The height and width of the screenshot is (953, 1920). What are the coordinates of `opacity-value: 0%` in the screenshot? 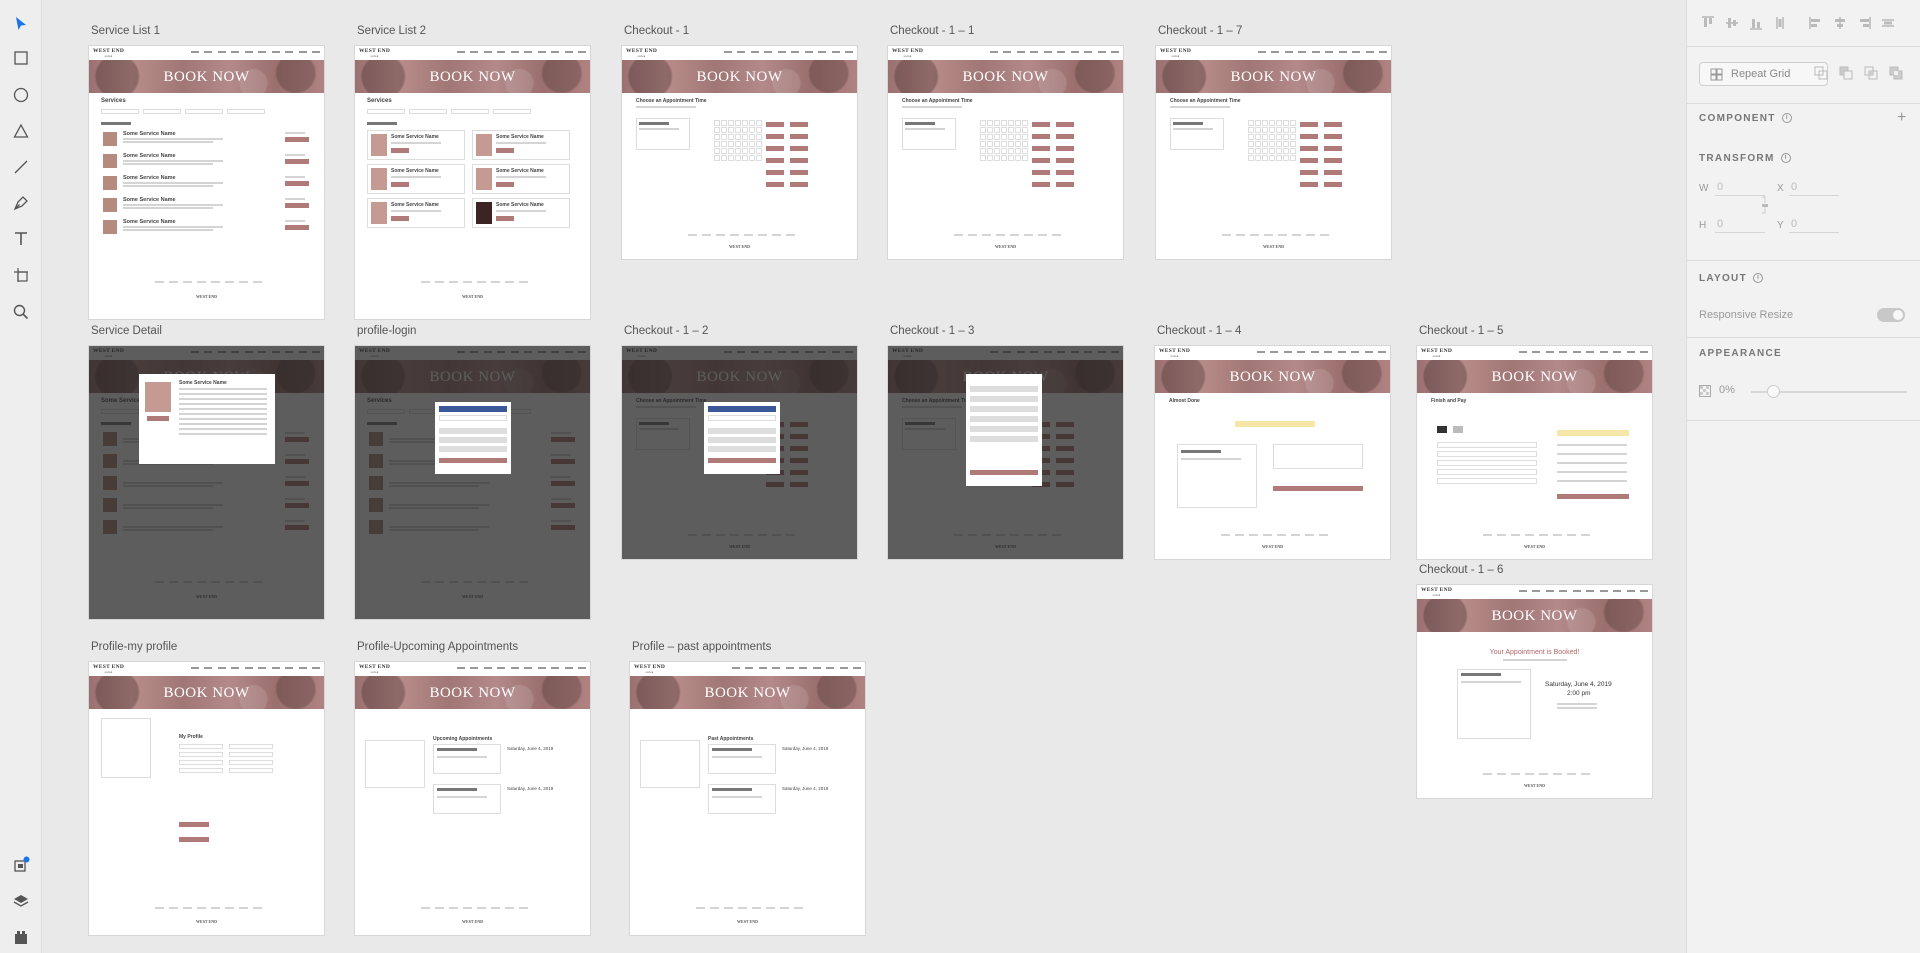 It's located at (1727, 390).